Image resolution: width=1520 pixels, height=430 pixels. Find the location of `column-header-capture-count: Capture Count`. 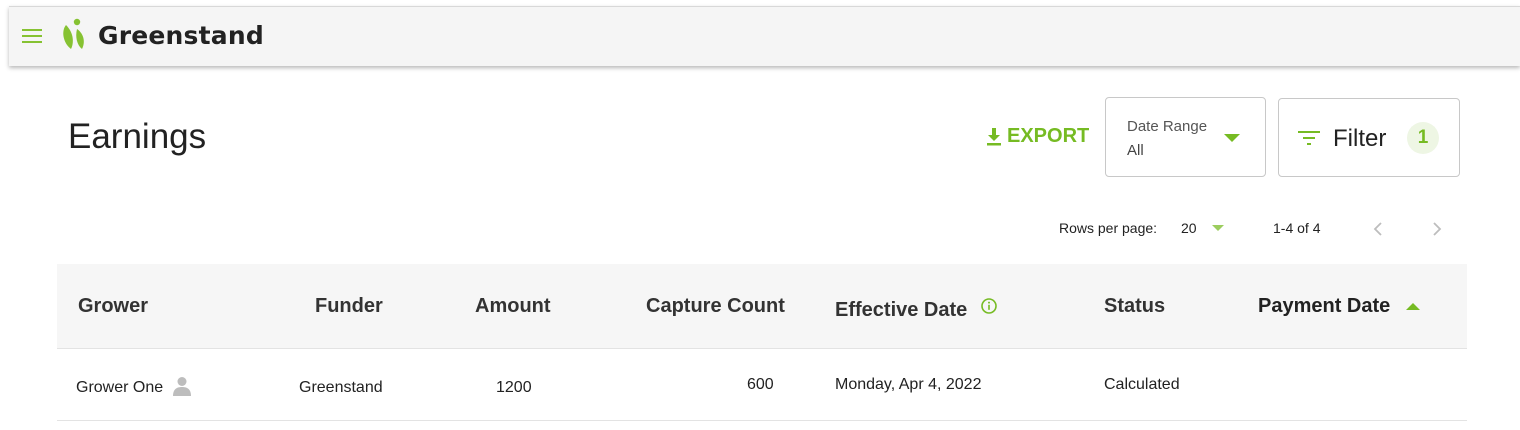

column-header-capture-count: Capture Count is located at coordinates (715, 306).